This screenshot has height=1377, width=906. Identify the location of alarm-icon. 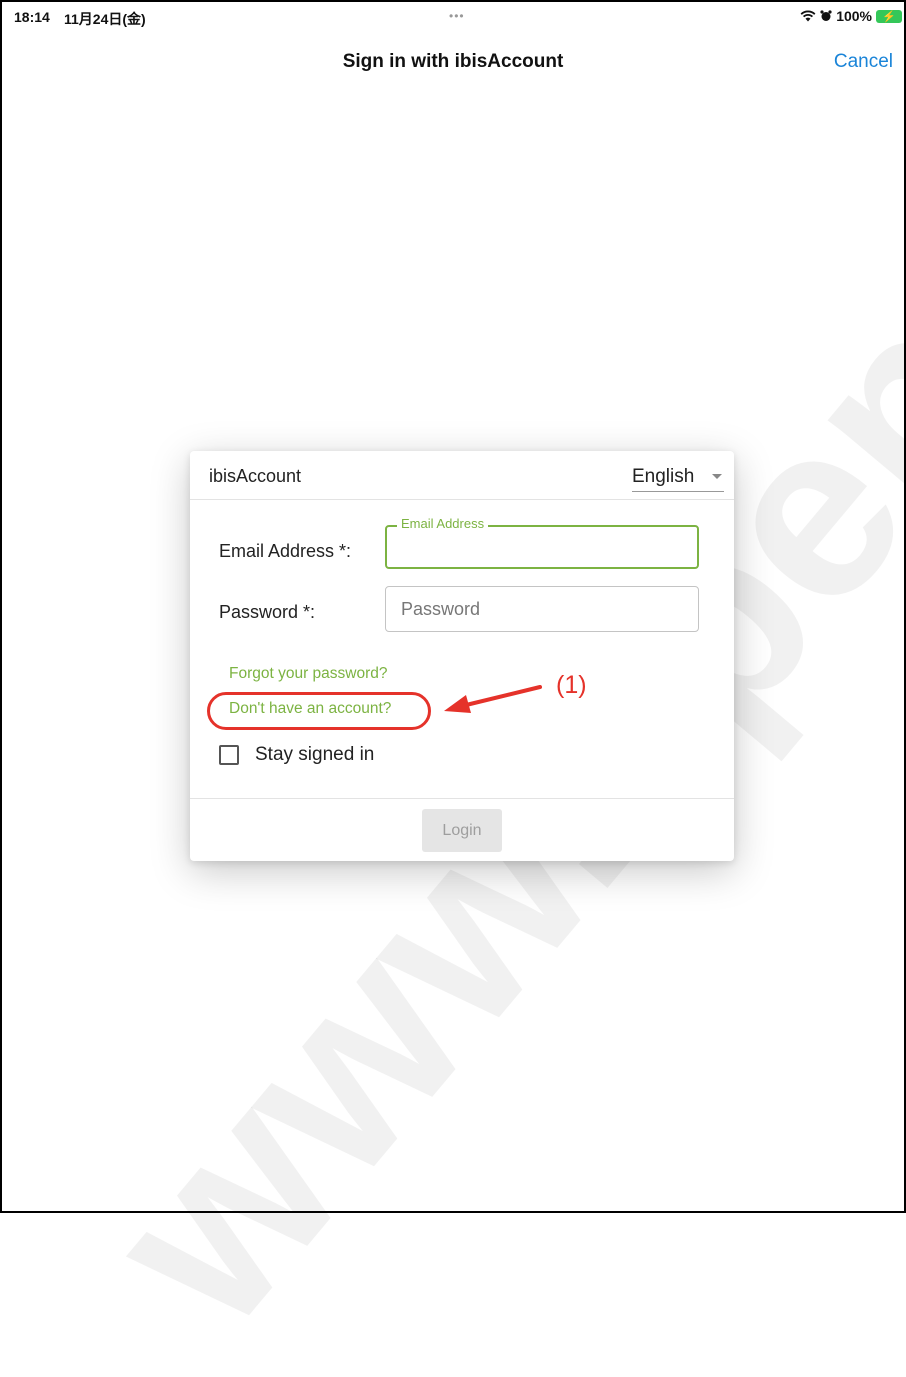
(826, 16).